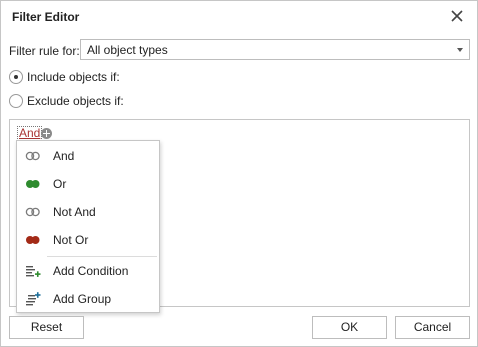 The height and width of the screenshot is (347, 478). Describe the element at coordinates (33, 240) in the screenshot. I see `not-or-group-icon` at that location.